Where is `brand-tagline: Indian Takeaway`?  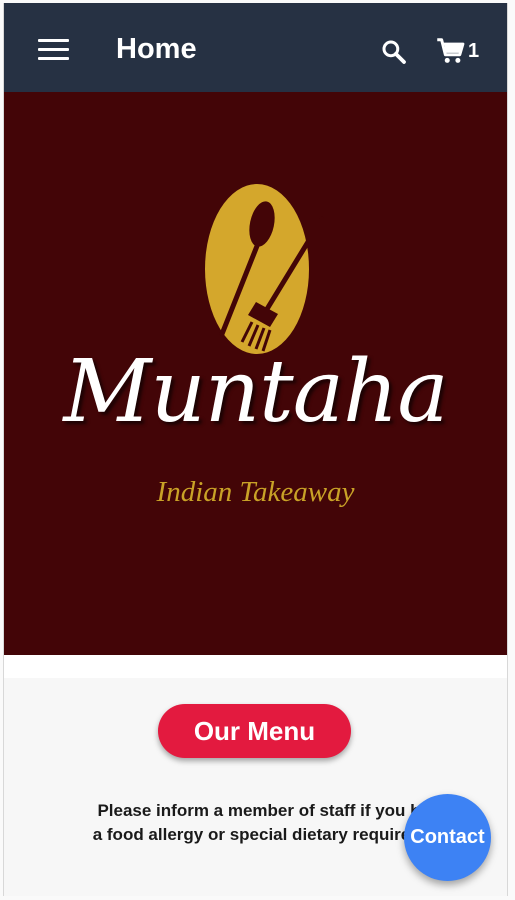 brand-tagline: Indian Takeaway is located at coordinates (255, 492).